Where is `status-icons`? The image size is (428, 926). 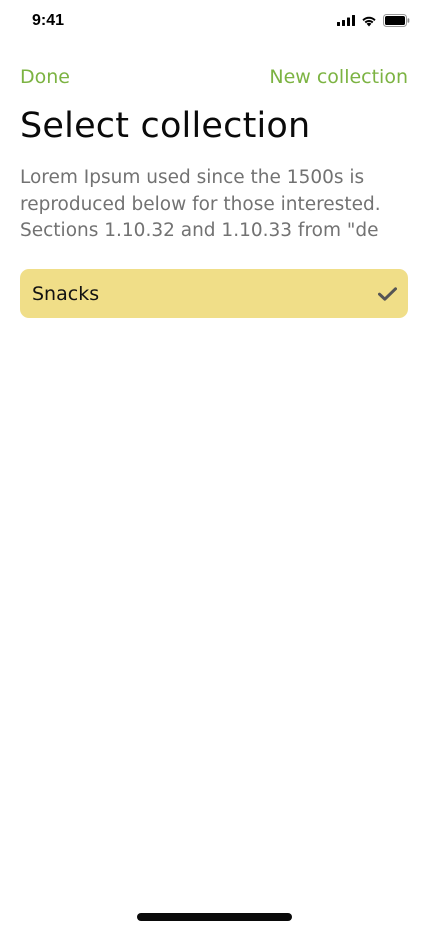
status-icons is located at coordinates (373, 20).